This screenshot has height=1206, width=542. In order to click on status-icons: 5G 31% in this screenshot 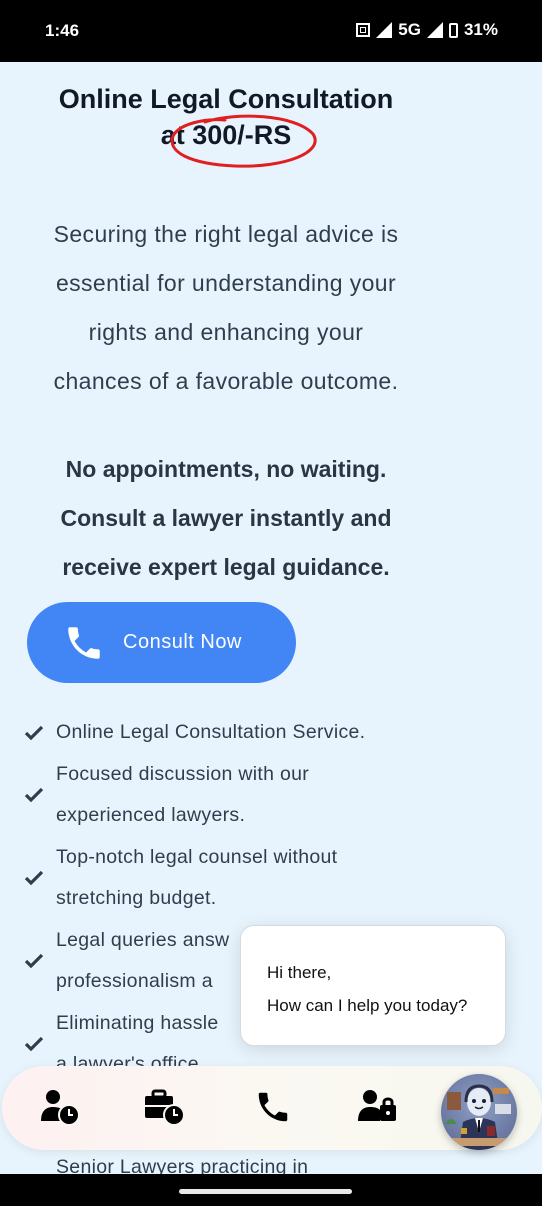, I will do `click(427, 30)`.